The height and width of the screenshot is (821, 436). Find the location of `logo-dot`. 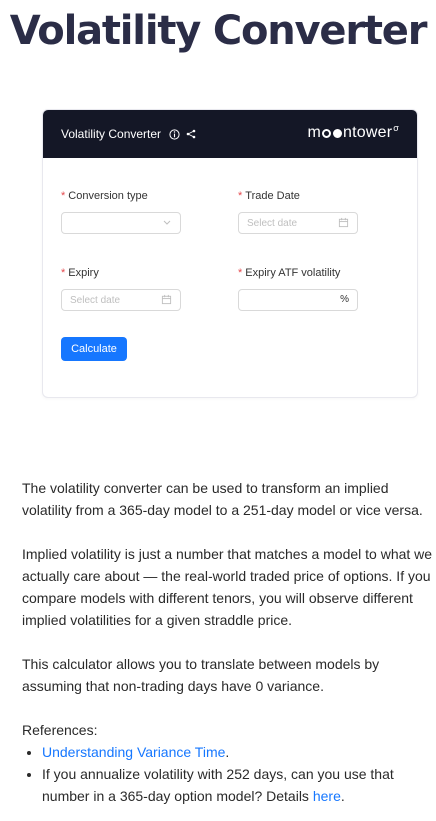

logo-dot is located at coordinates (337, 133).